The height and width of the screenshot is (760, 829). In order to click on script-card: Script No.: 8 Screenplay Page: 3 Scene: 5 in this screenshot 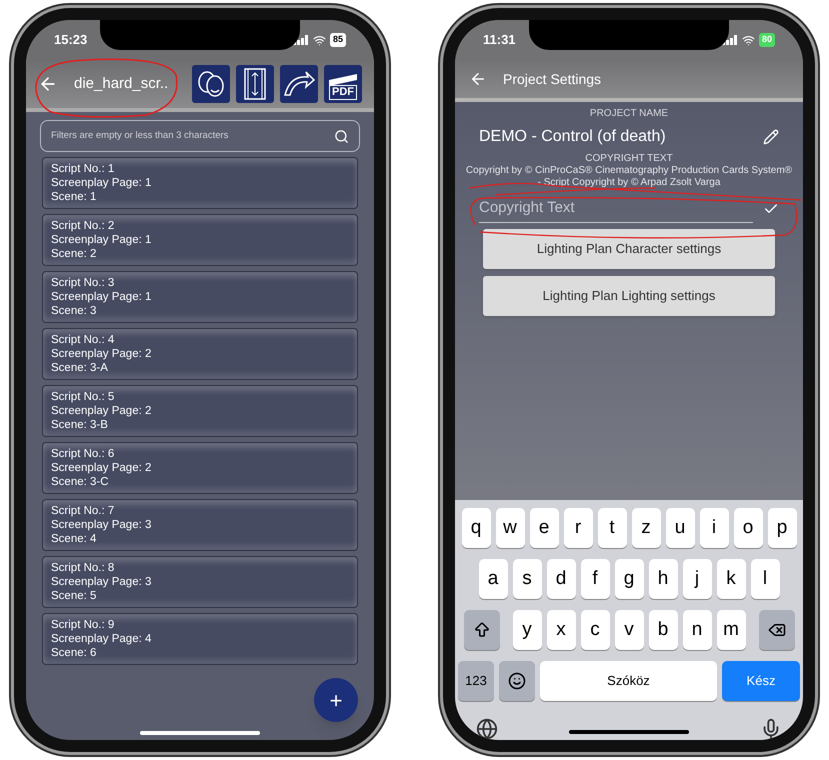, I will do `click(200, 582)`.